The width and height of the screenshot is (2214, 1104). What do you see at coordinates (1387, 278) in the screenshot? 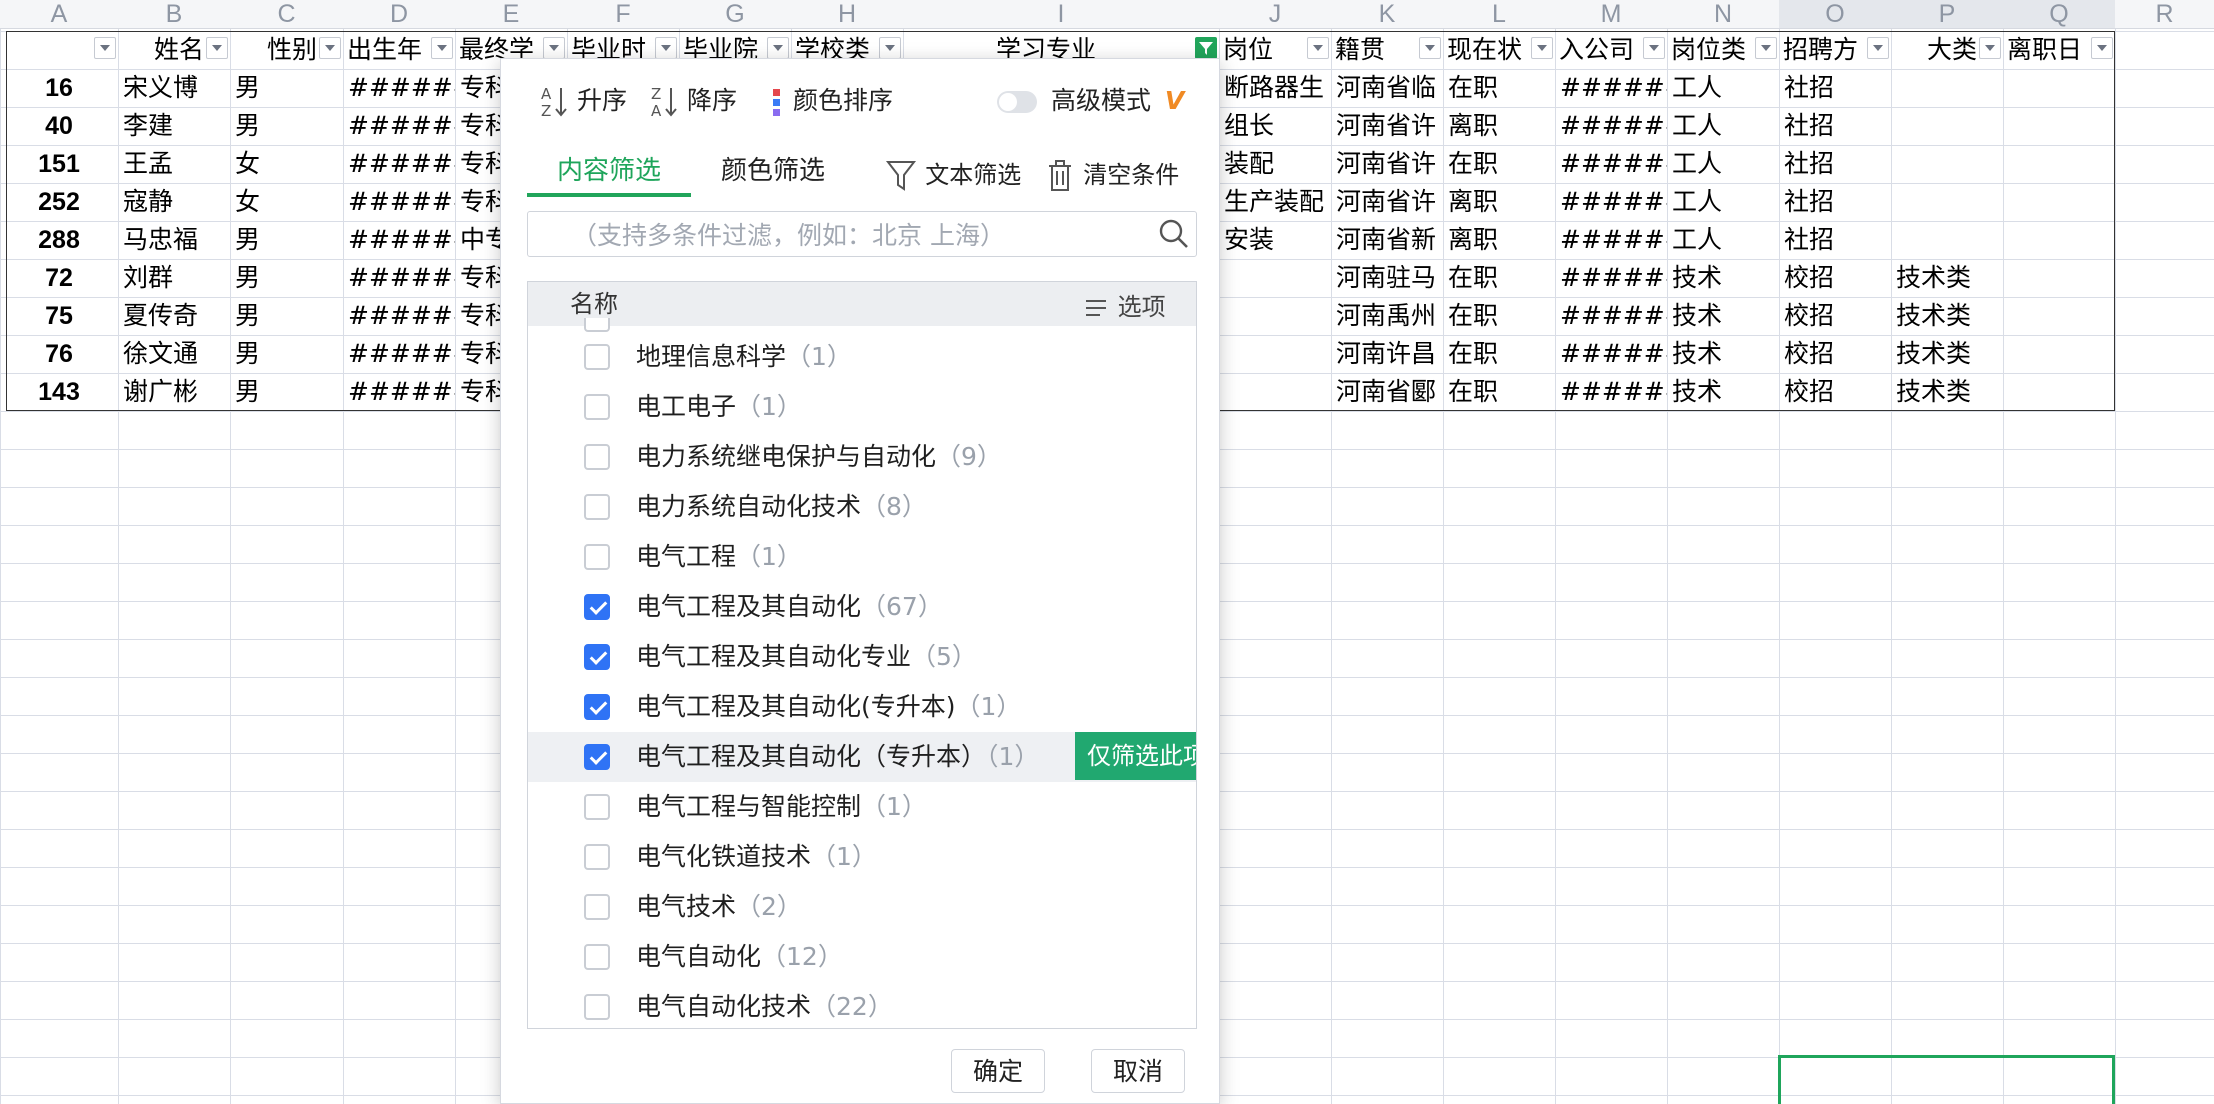
I see `table-cell: 河南驻马` at bounding box center [1387, 278].